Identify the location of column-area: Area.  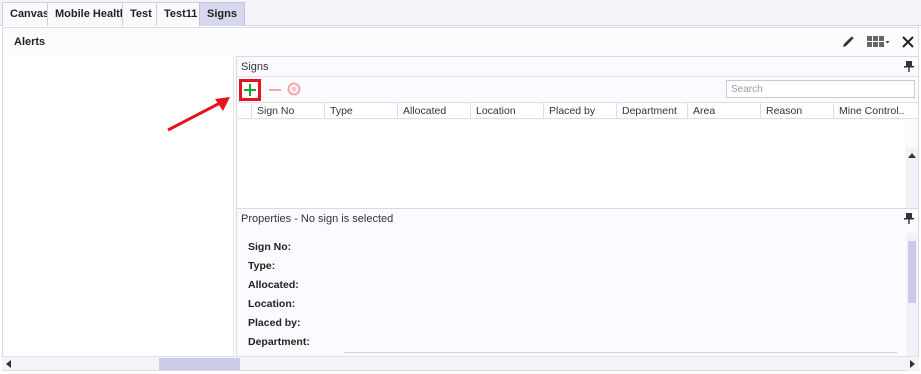
(723, 111).